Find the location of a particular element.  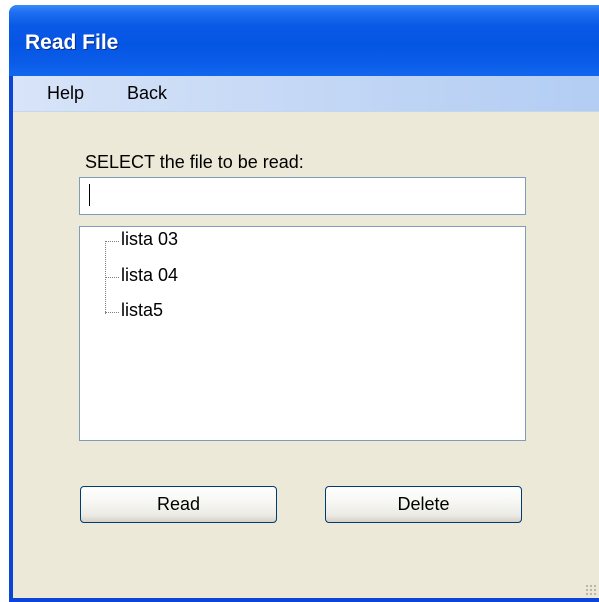

delete-button: Delete is located at coordinates (423, 504).